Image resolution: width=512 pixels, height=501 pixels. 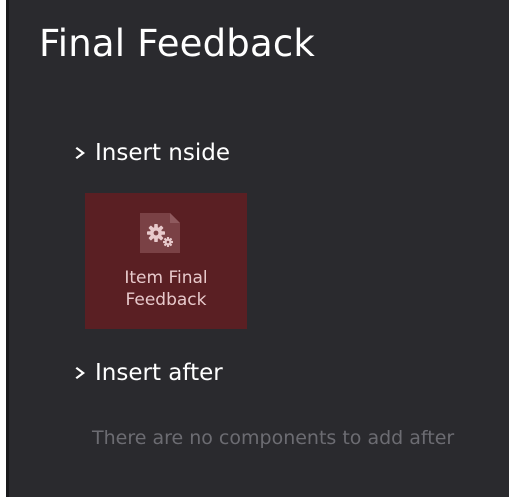 What do you see at coordinates (166, 261) in the screenshot?
I see `component-tile-item-final-feedback: Item Final Feedback` at bounding box center [166, 261].